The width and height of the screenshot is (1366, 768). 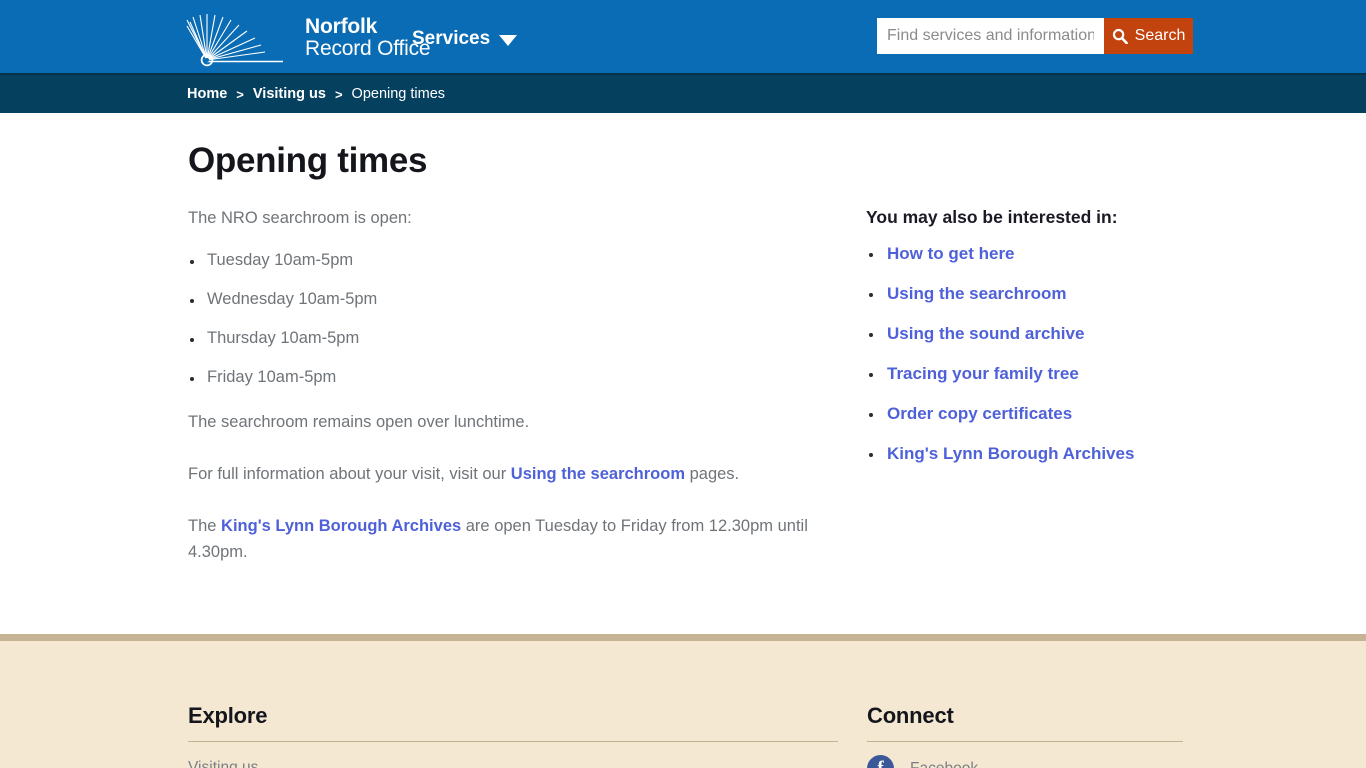 I want to click on list-item: Thursday 10am-5pm, so click(x=503, y=338).